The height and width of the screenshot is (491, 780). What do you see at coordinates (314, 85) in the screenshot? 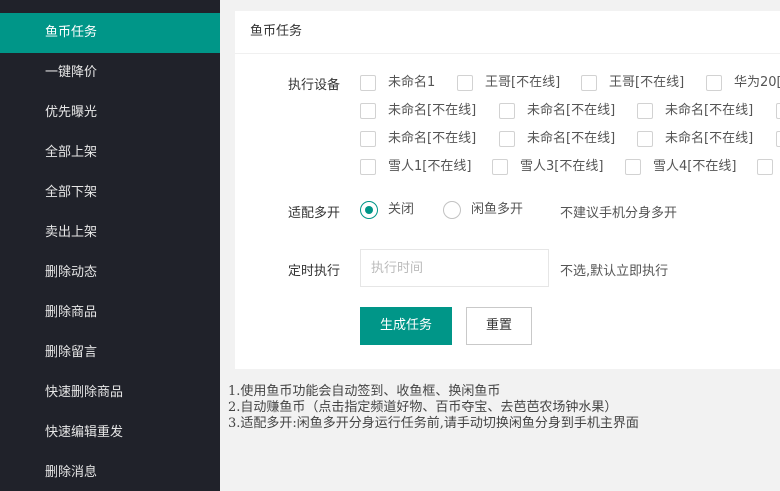
I see `devices-label: 执行设备` at bounding box center [314, 85].